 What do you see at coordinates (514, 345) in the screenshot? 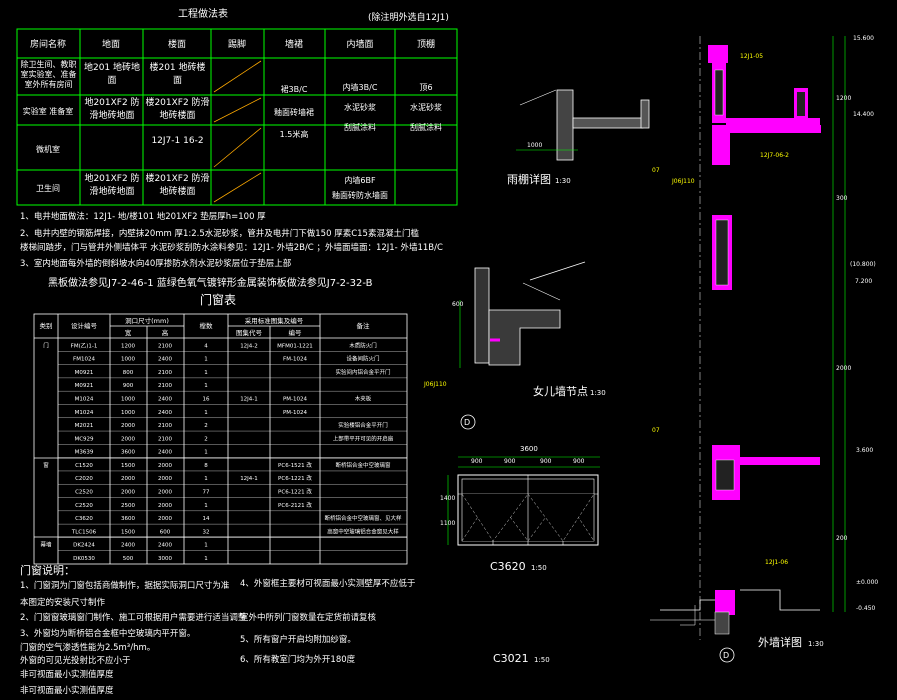
I see `parapet-detail: 600 D J06J110 女儿墙节点 1:30` at bounding box center [514, 345].